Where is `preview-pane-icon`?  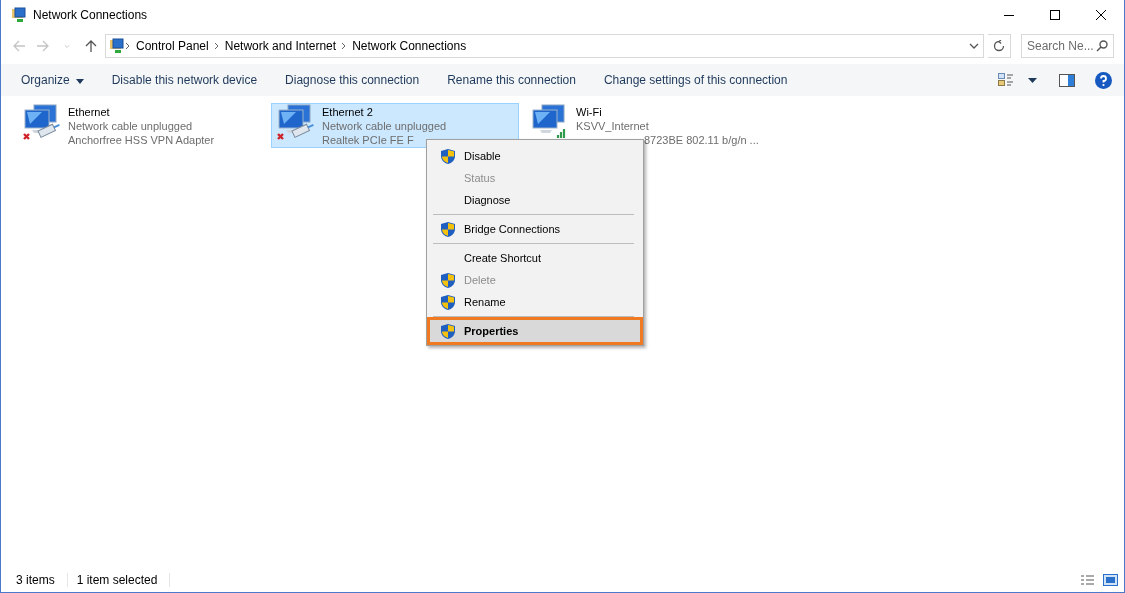 preview-pane-icon is located at coordinates (1067, 80).